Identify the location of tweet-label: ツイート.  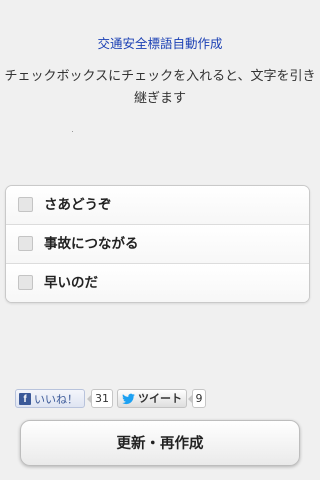
(160, 398).